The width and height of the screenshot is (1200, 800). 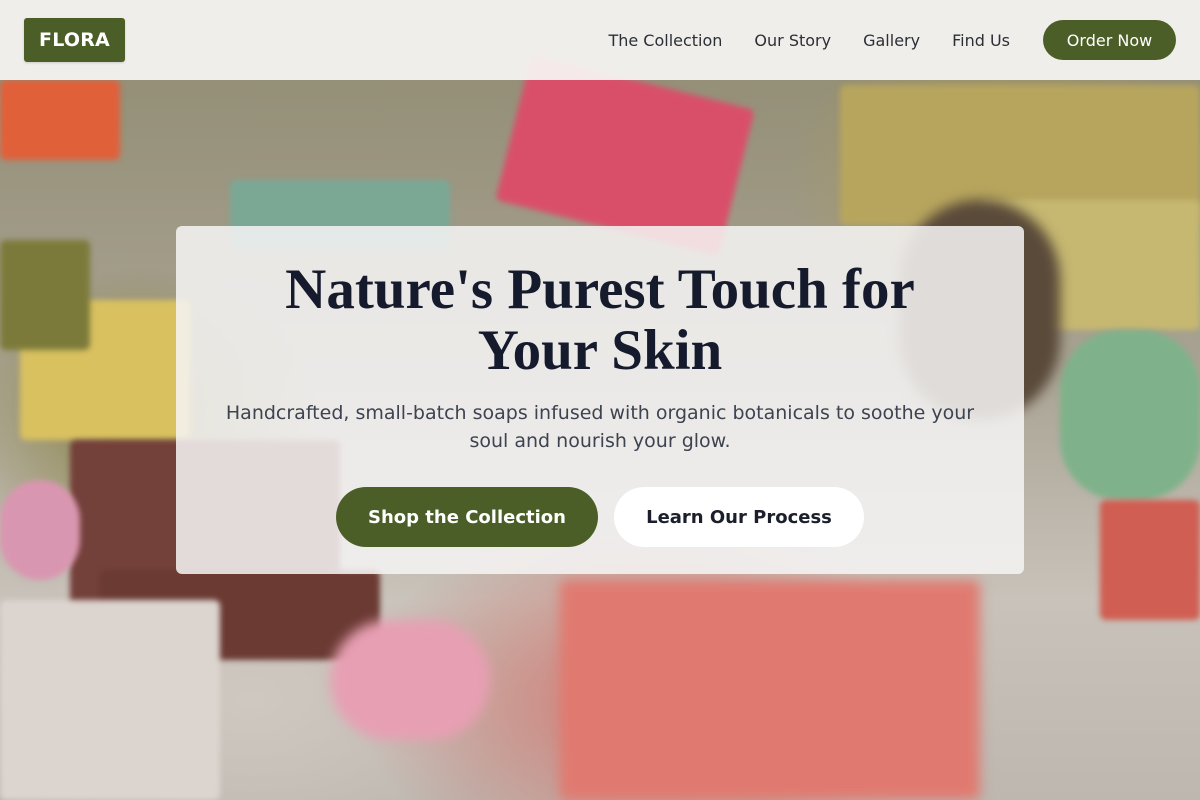 I want to click on nav-link-our-story: Our Story, so click(x=792, y=40).